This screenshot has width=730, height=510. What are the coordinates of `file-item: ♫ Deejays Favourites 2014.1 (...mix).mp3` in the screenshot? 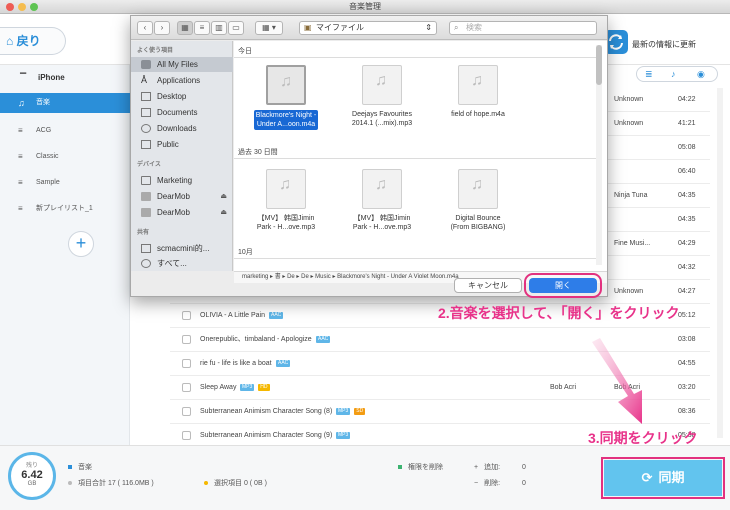 It's located at (382, 96).